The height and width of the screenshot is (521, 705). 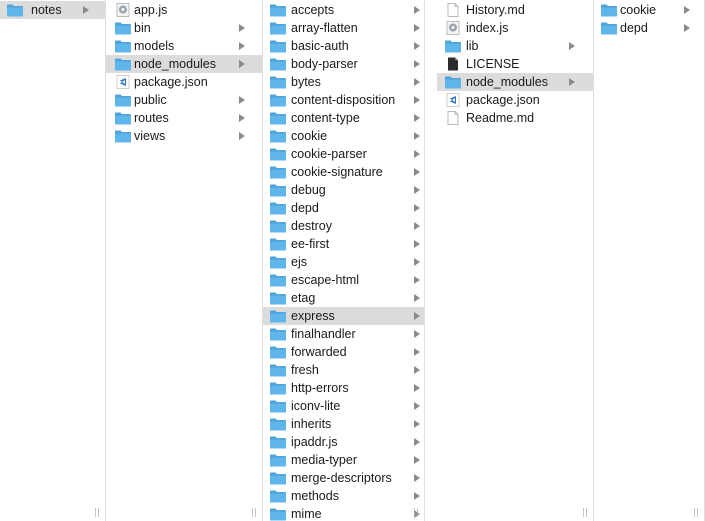 What do you see at coordinates (343, 406) in the screenshot?
I see `file-row-iconv-lite: iconv-lite` at bounding box center [343, 406].